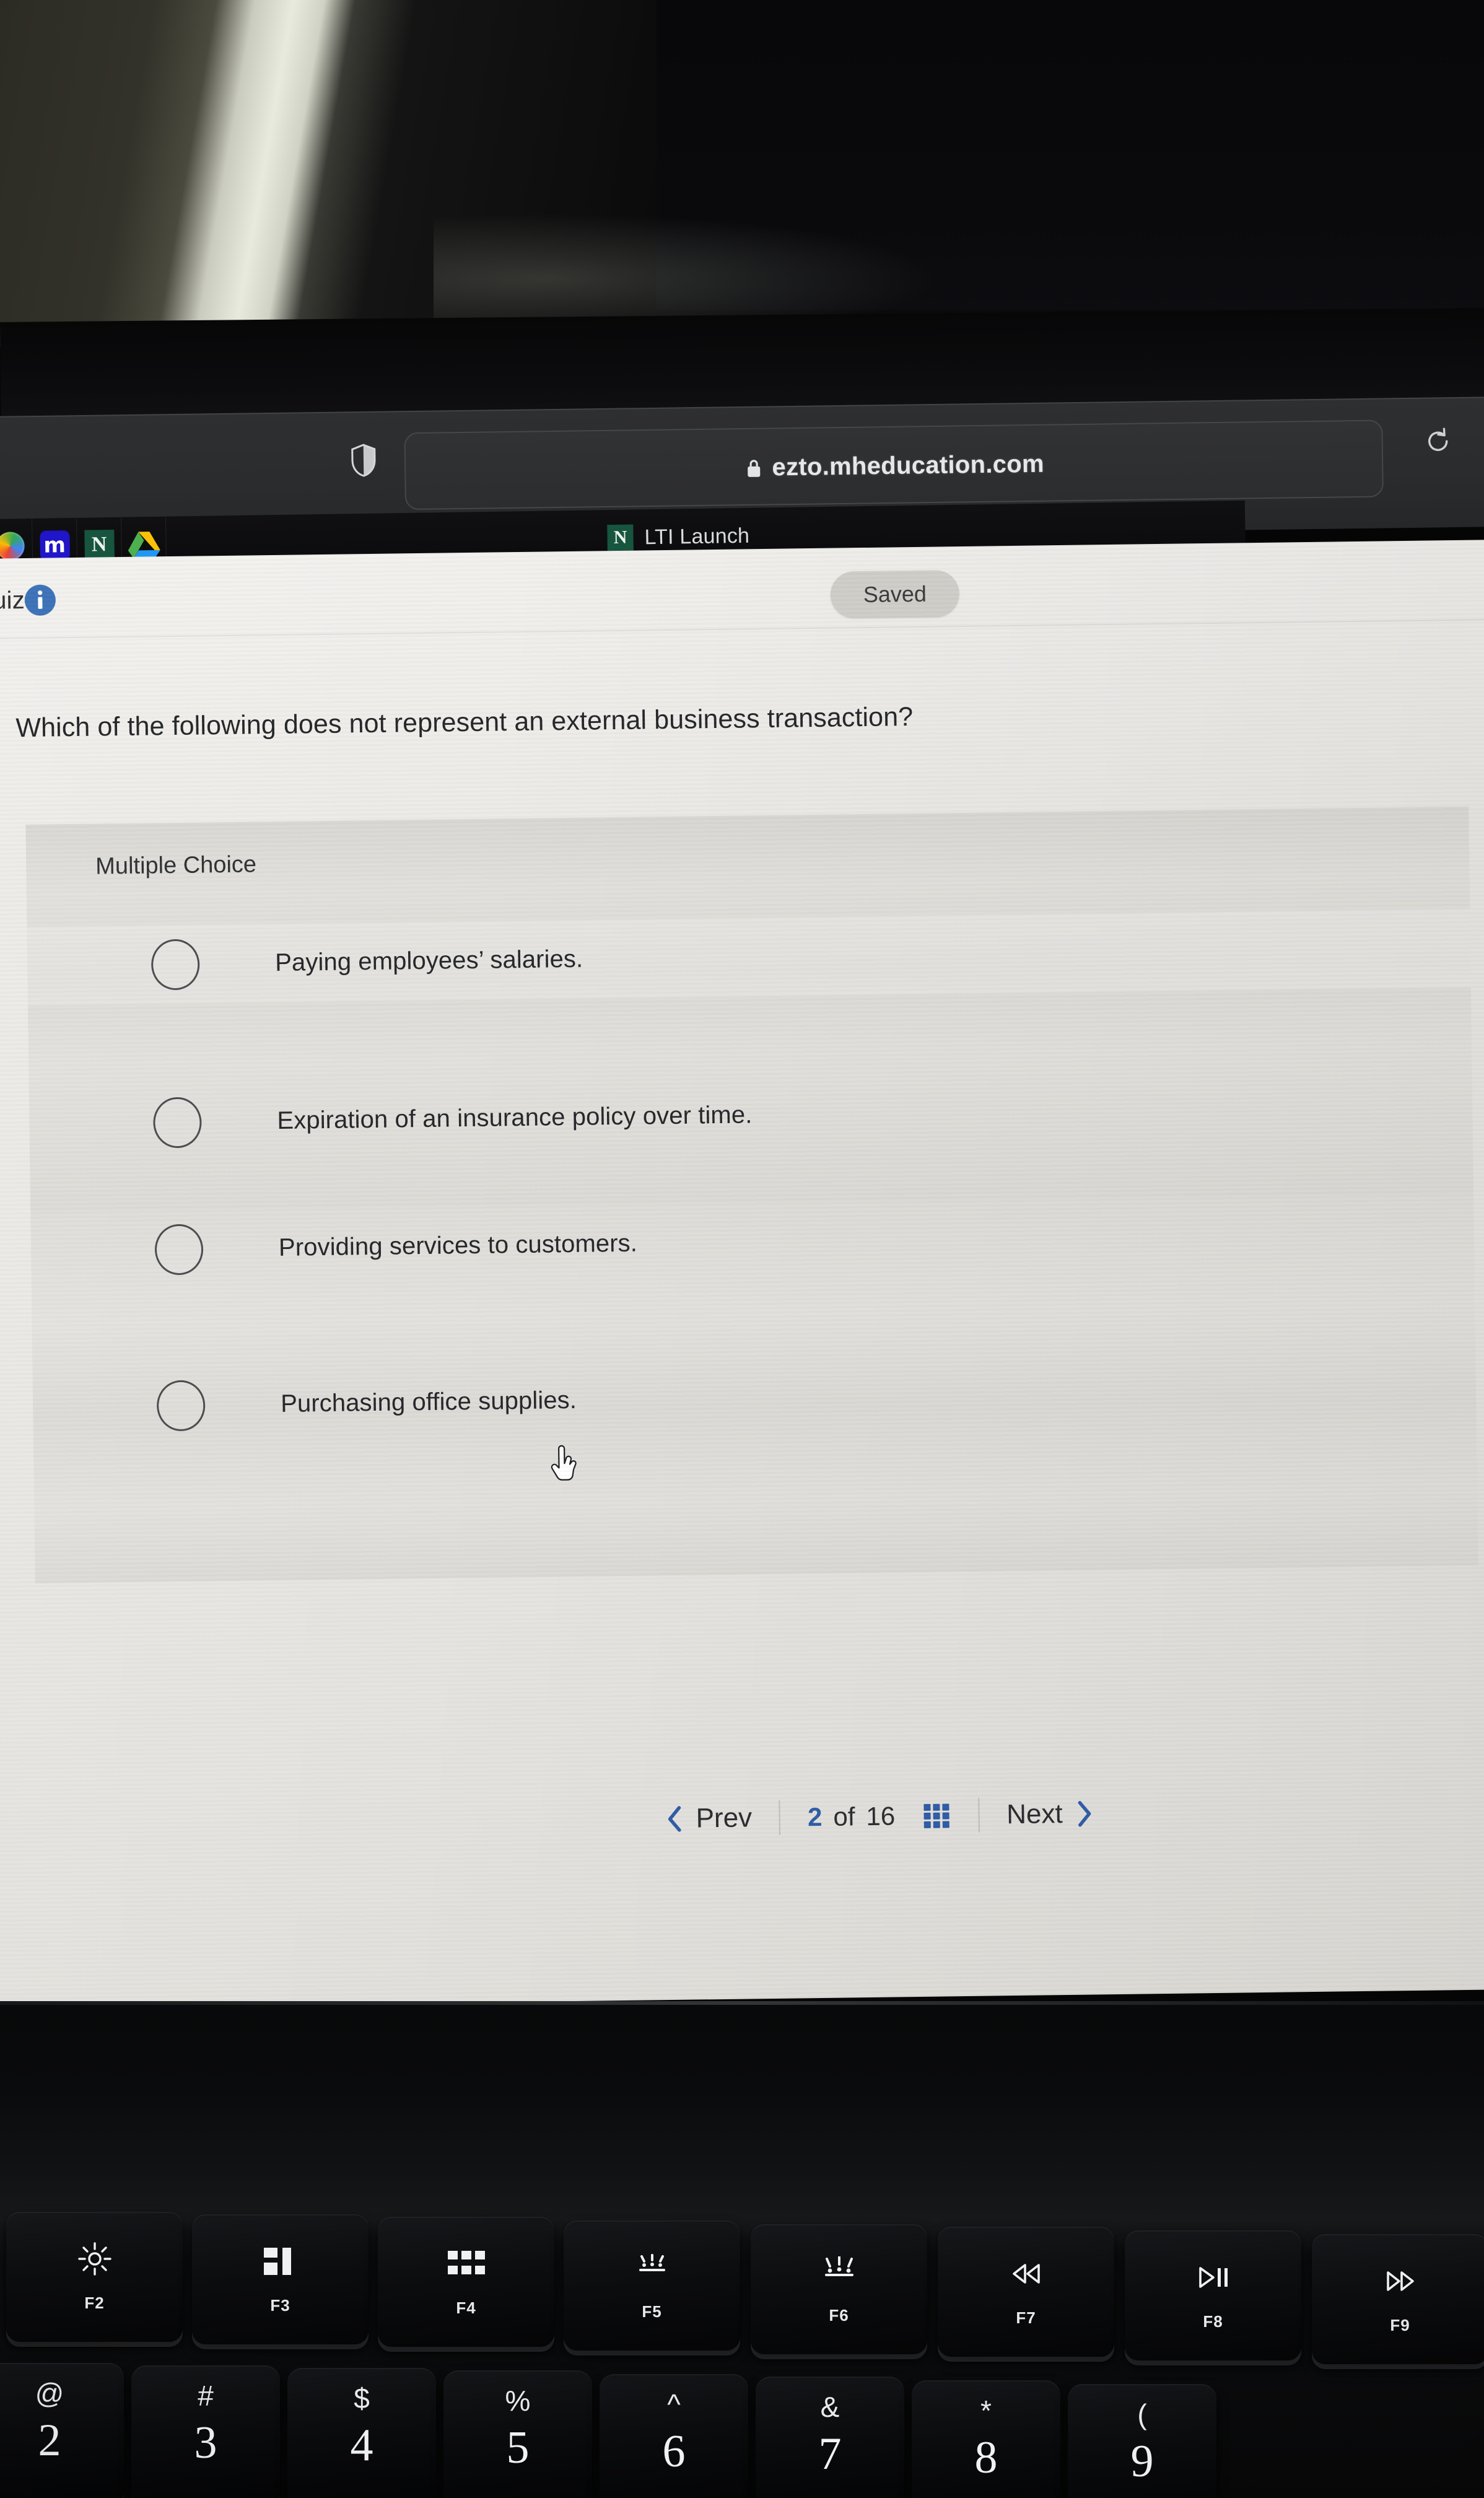 This screenshot has height=2498, width=1484. Describe the element at coordinates (724, 1818) in the screenshot. I see `prev-button-label: Prev` at that location.